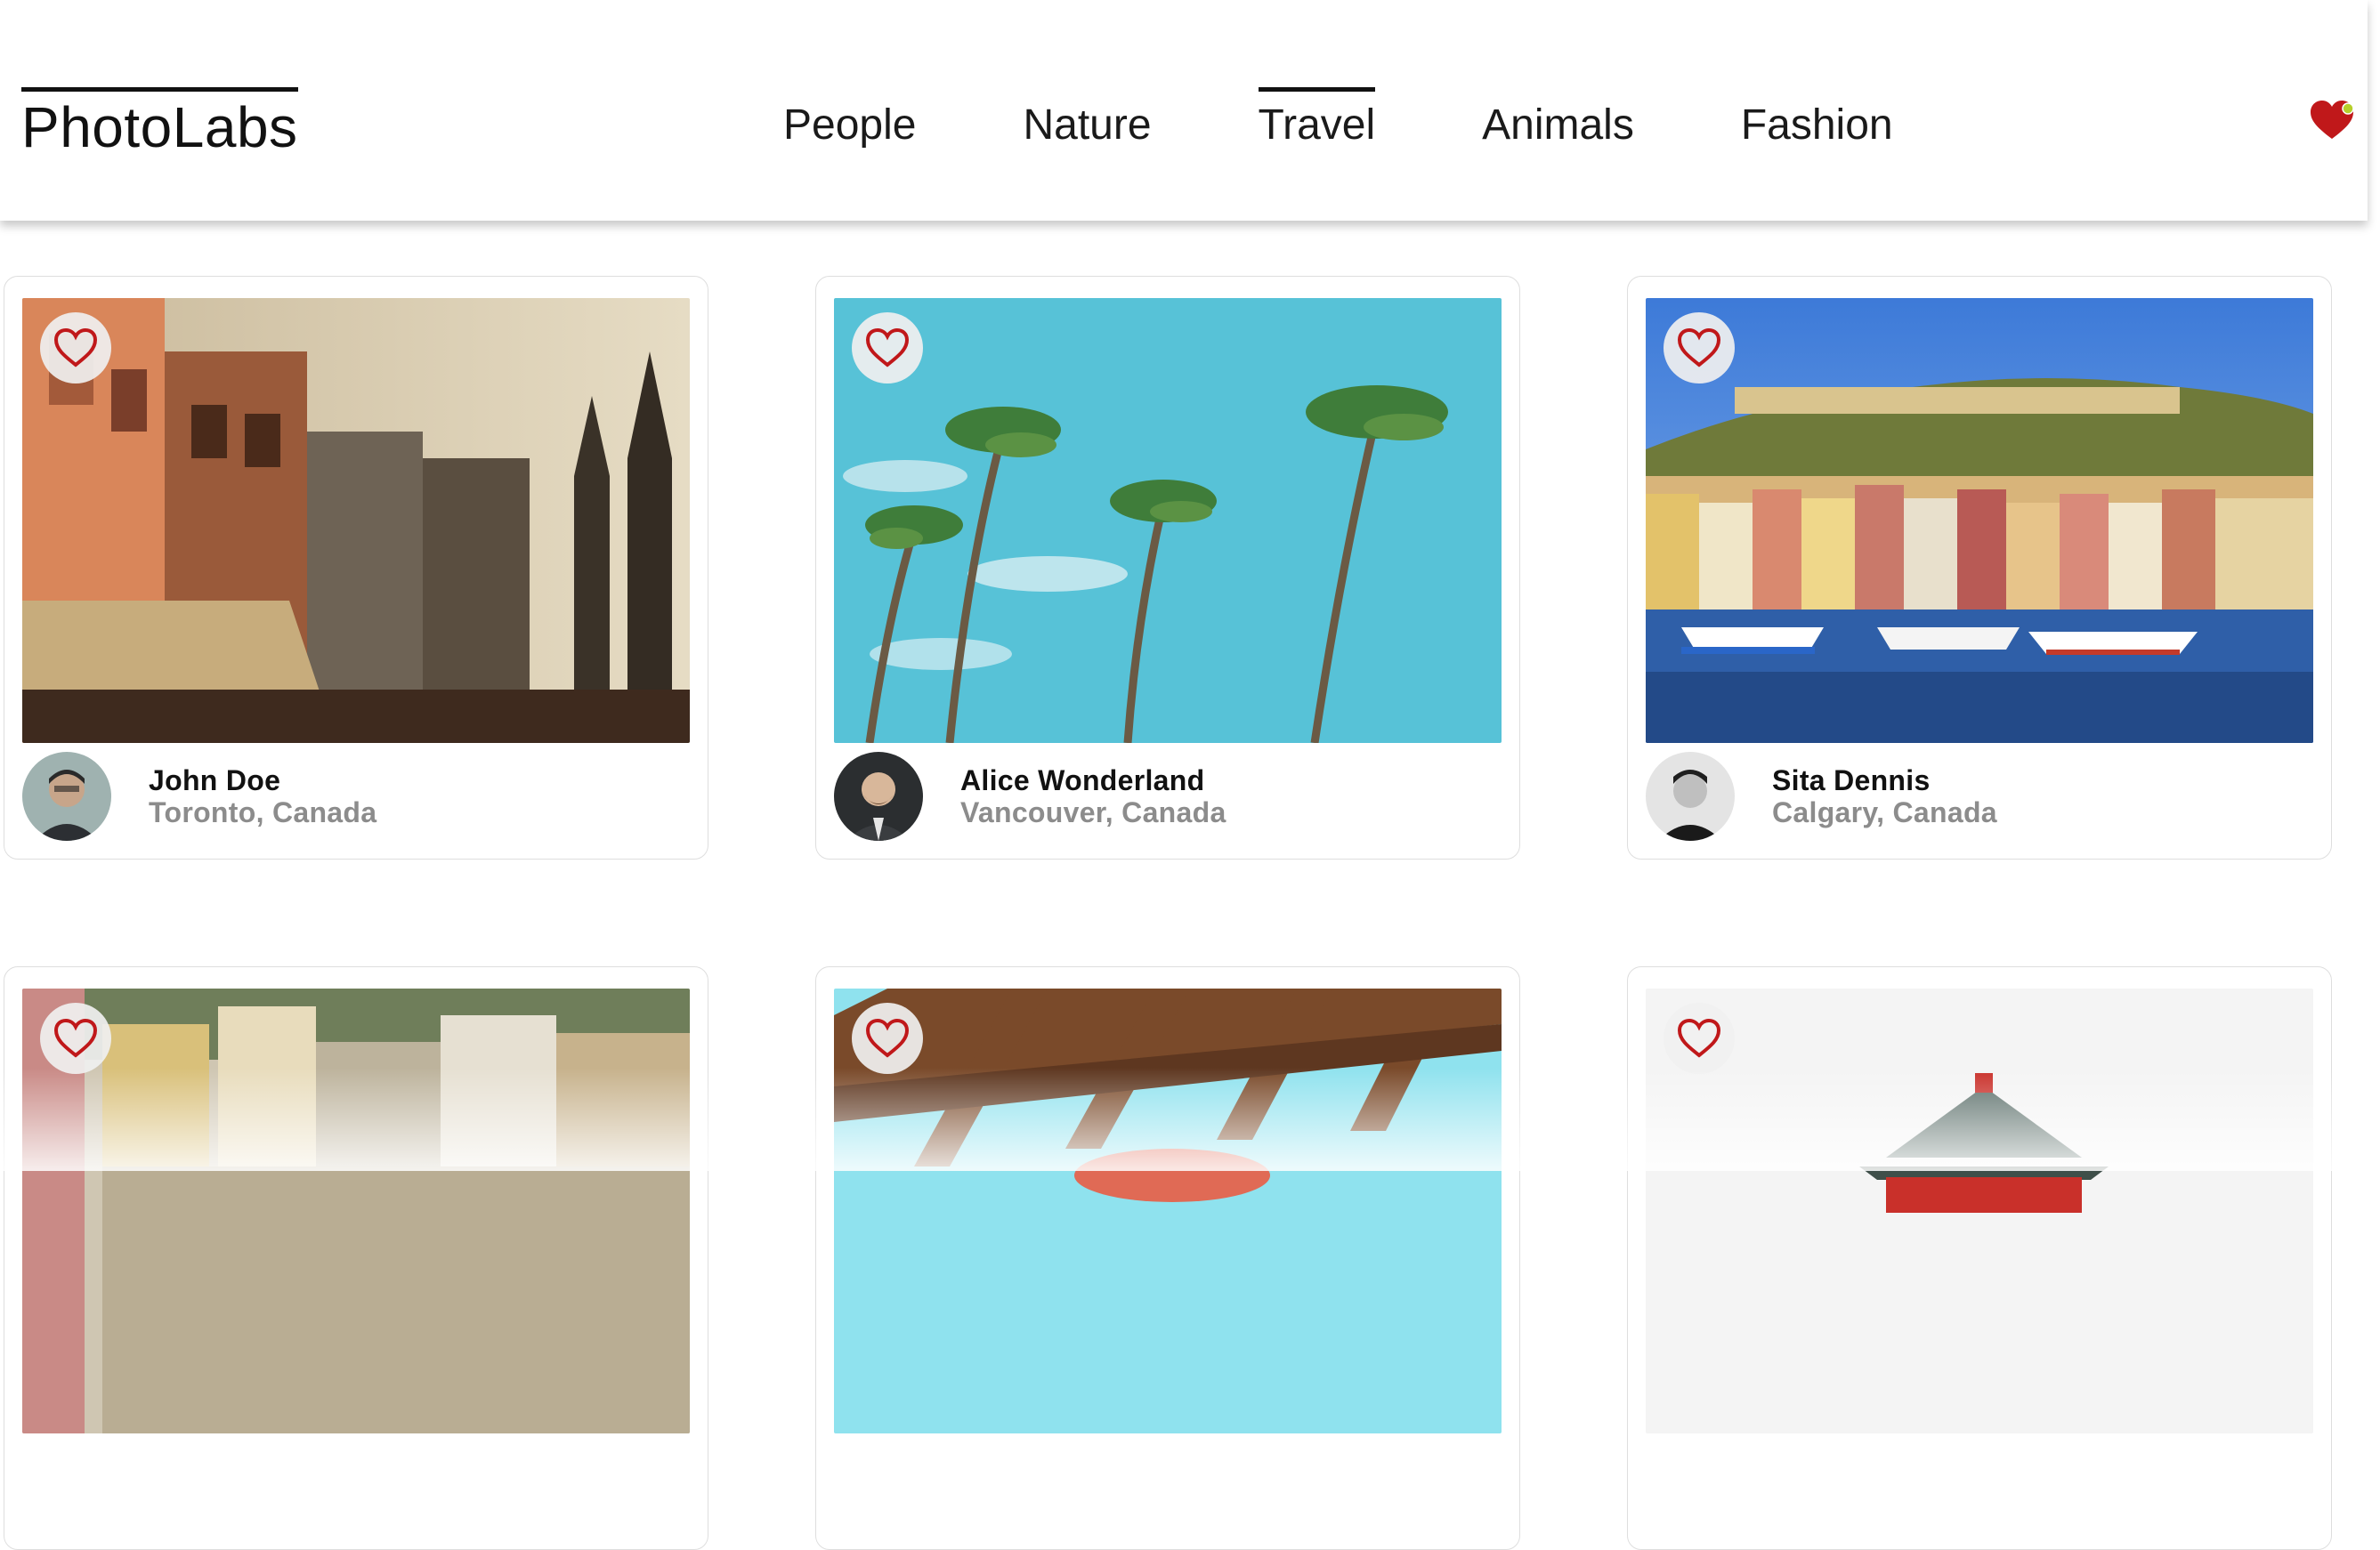  I want to click on topic-nature: Nature, so click(1087, 117).